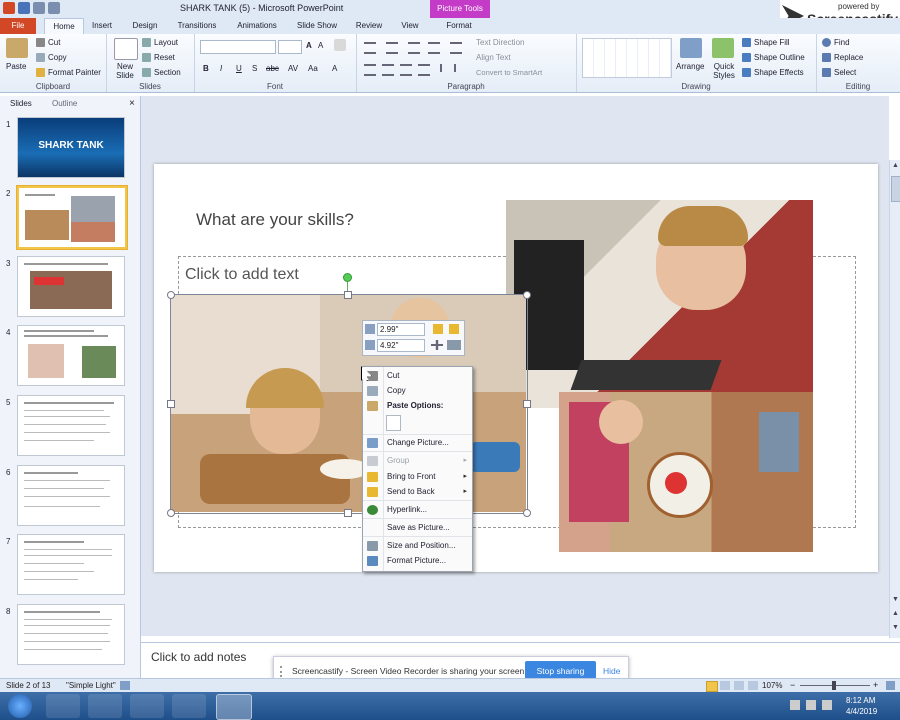 The height and width of the screenshot is (720, 900). I want to click on cut-button: Cut, so click(48, 43).